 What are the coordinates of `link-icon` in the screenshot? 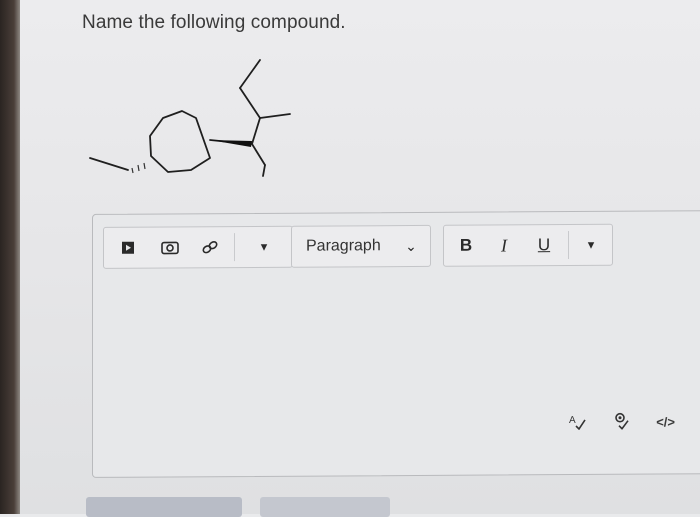 It's located at (210, 247).